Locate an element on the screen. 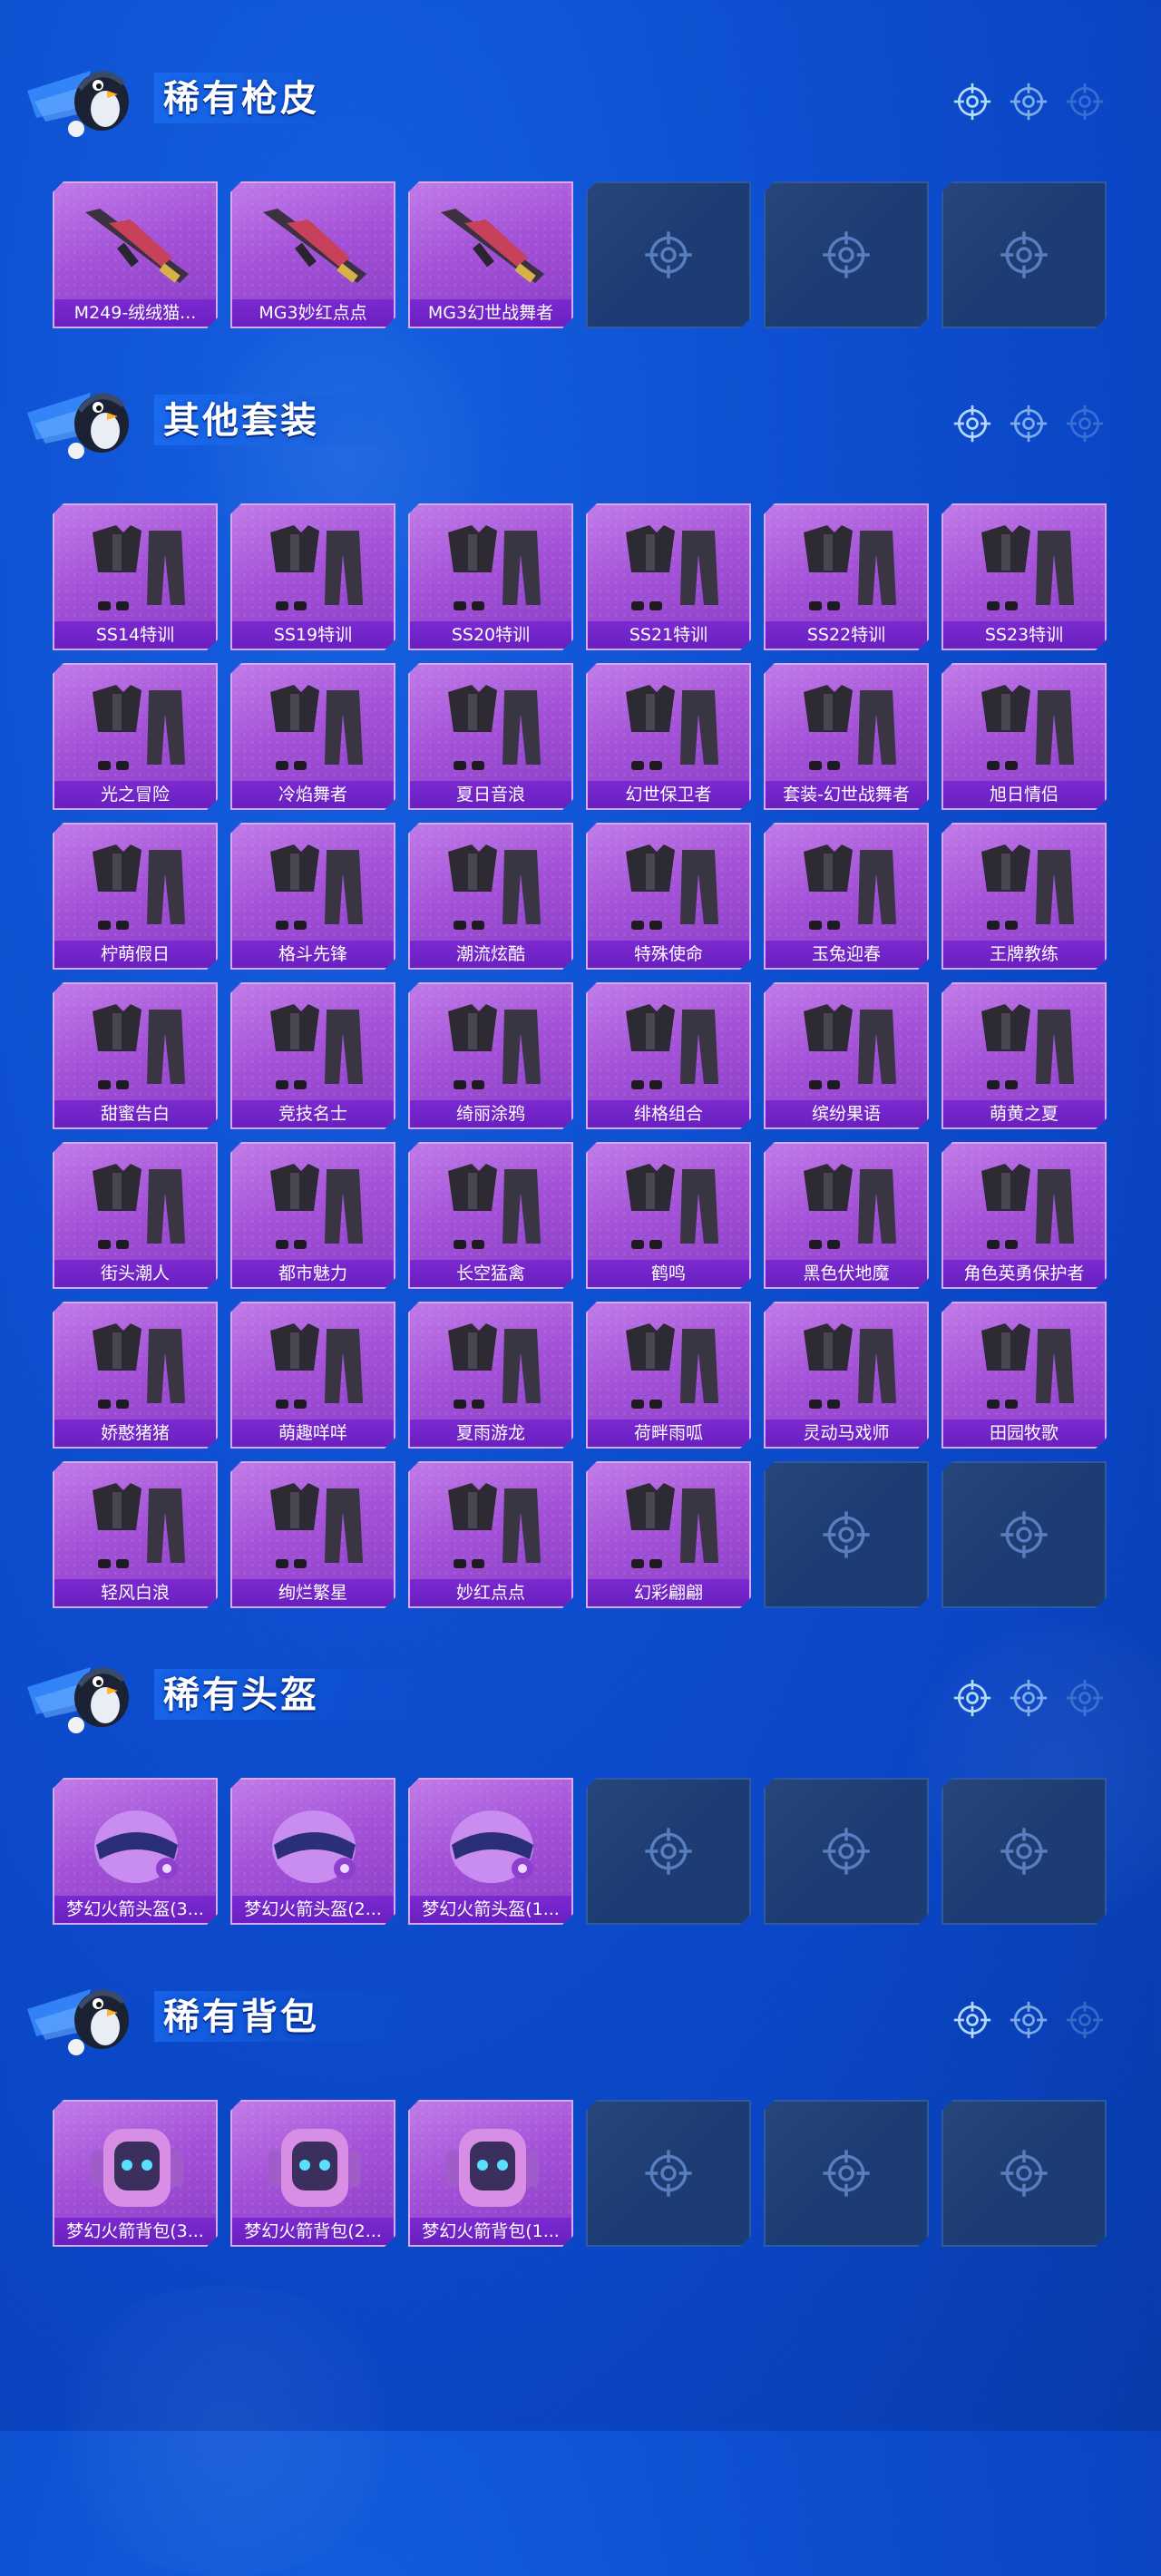 The height and width of the screenshot is (2576, 1161). item-tile: 夏日音浪 is located at coordinates (490, 736).